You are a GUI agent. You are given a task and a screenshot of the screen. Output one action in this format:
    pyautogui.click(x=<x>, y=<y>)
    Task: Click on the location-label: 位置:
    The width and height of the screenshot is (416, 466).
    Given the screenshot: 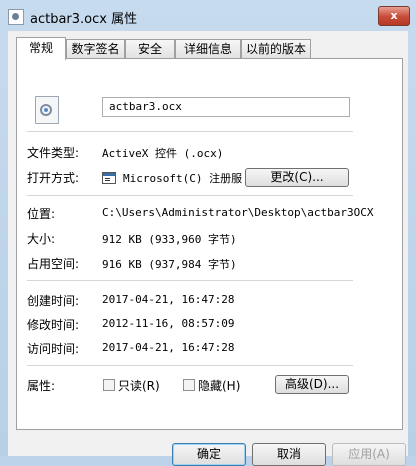 What is the action you would take?
    pyautogui.click(x=41, y=214)
    